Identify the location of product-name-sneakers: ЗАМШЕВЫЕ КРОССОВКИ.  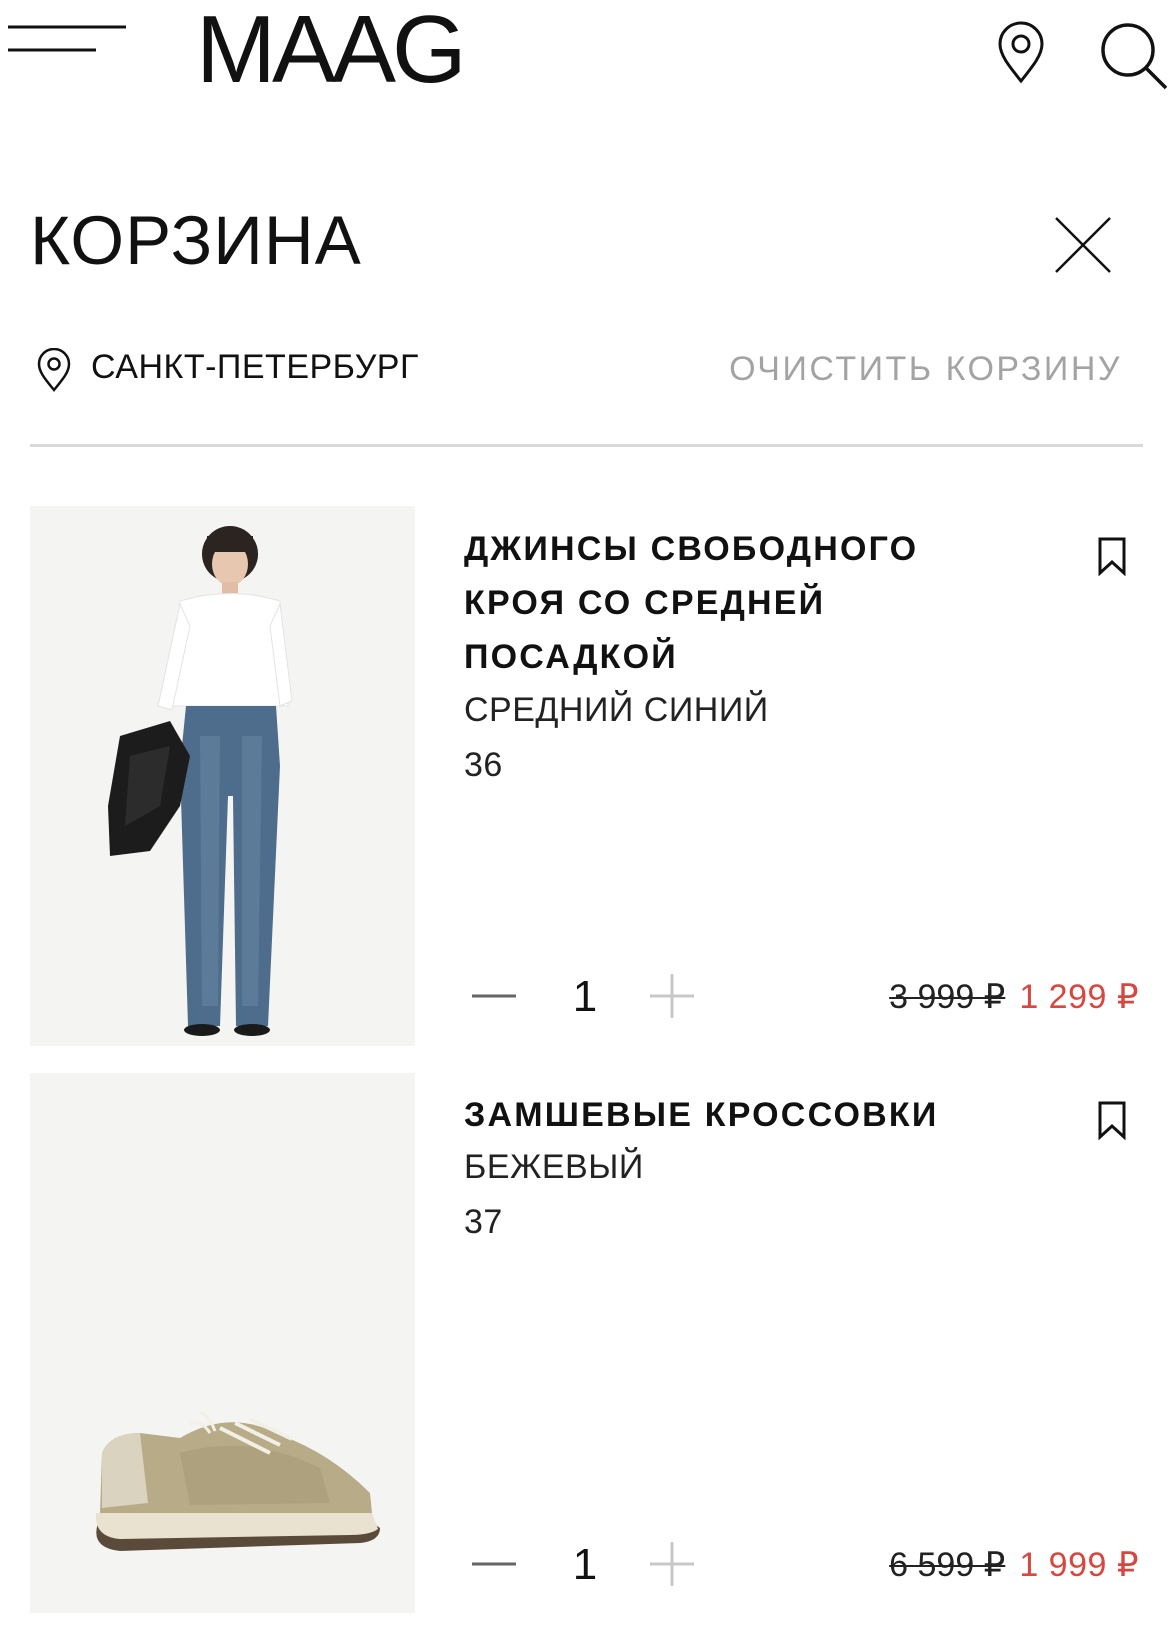
(724, 1115).